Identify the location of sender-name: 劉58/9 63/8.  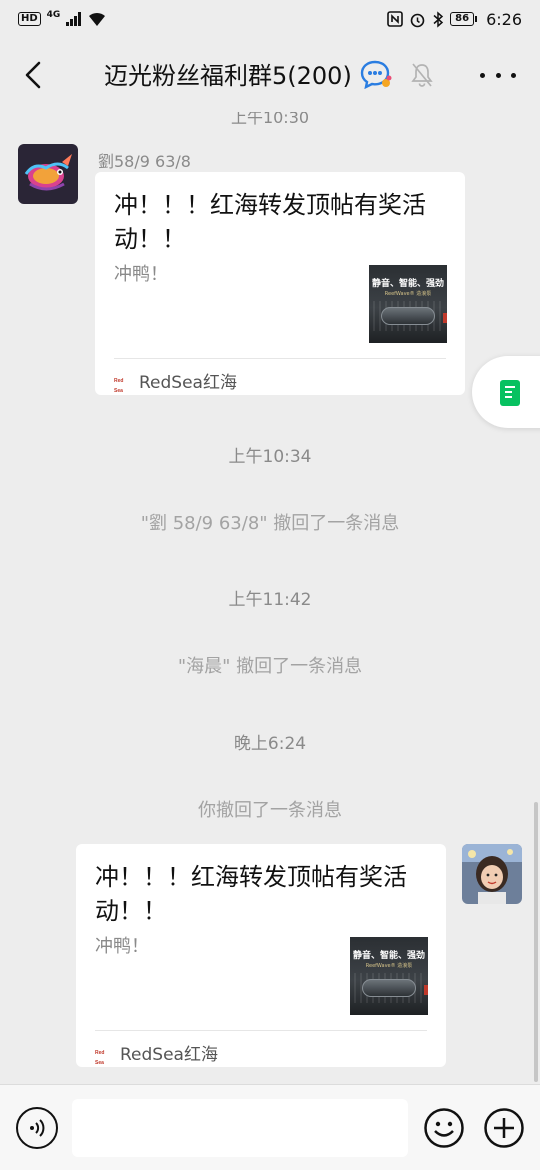
(144, 161).